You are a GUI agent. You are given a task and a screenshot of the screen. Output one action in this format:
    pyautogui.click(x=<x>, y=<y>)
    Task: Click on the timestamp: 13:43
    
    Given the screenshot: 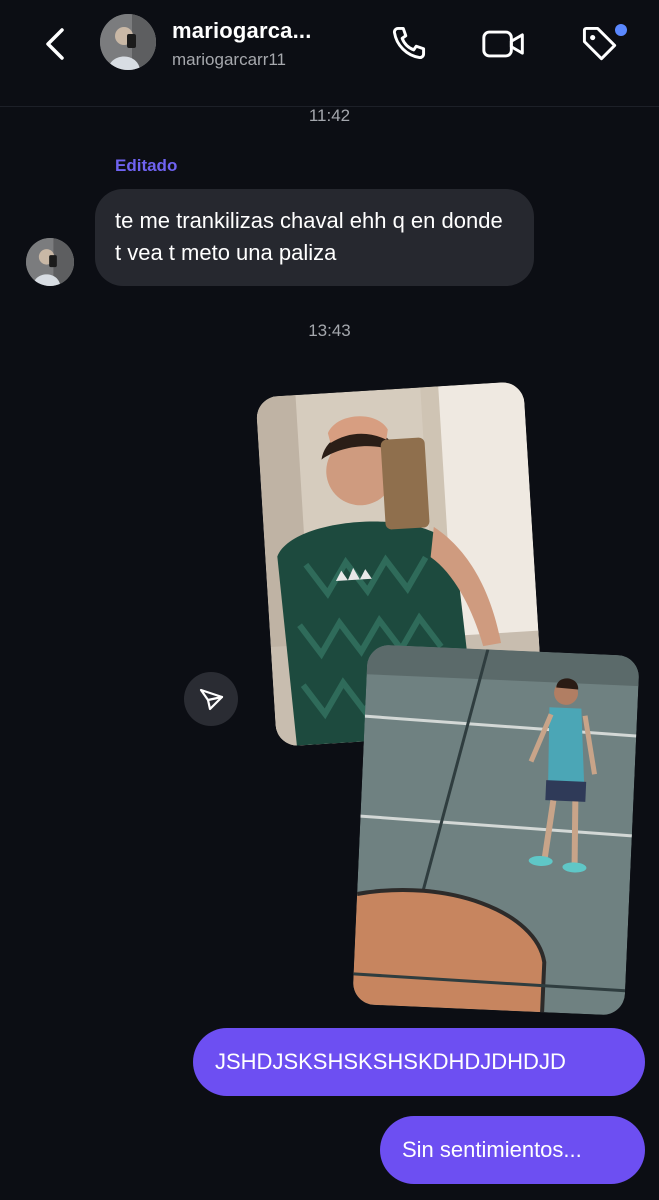 What is the action you would take?
    pyautogui.click(x=329, y=330)
    